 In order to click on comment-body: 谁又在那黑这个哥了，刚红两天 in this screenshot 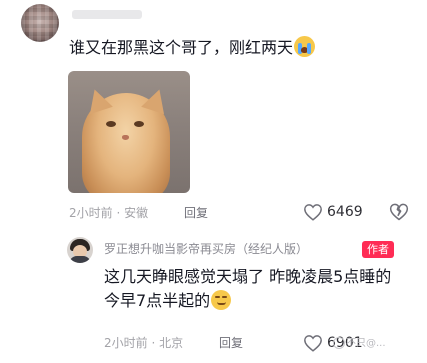, I will do `click(181, 47)`.